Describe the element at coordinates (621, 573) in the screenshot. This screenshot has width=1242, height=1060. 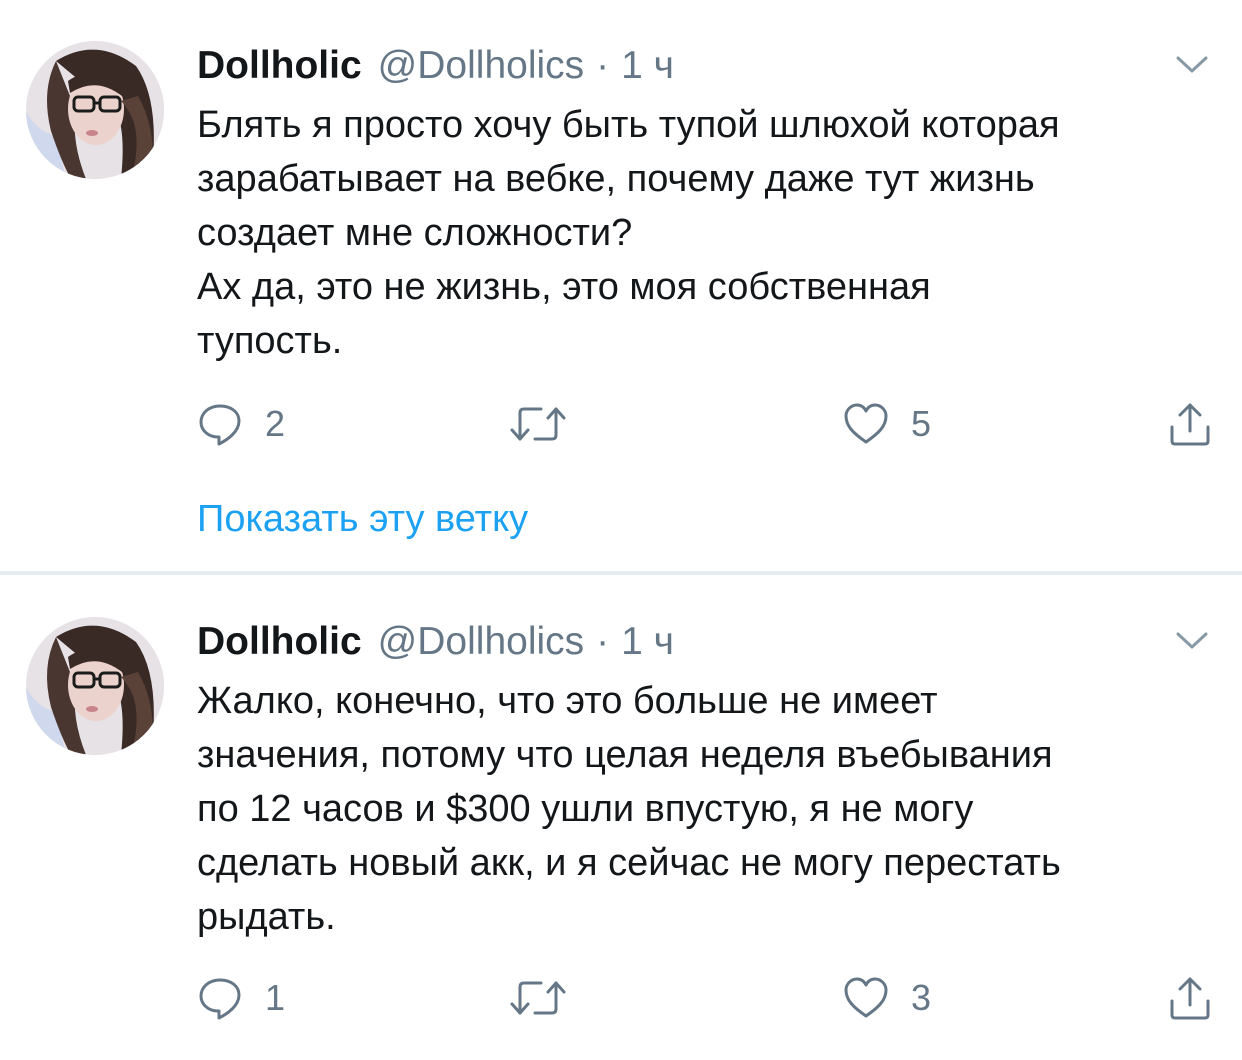
I see `tweet-divider` at that location.